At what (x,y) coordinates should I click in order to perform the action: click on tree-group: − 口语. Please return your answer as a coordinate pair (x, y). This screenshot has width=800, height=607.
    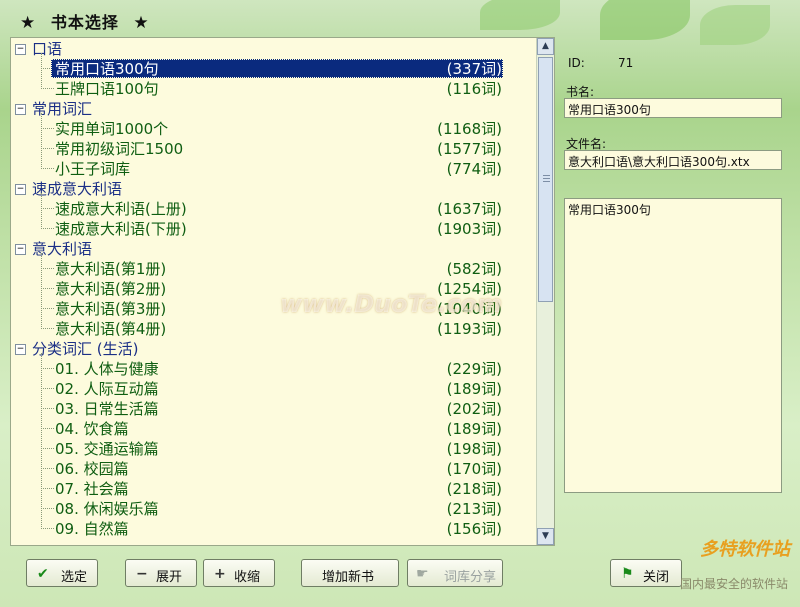
    Looking at the image, I should click on (274, 49).